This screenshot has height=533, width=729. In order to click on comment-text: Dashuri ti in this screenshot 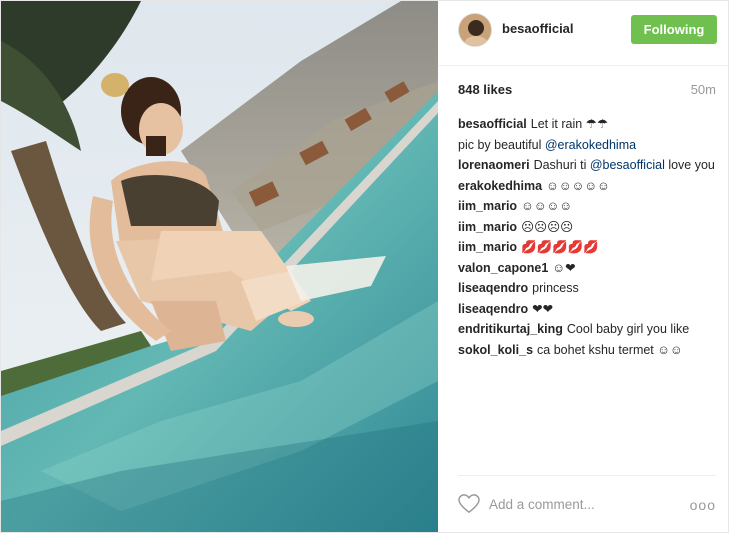, I will do `click(561, 165)`.